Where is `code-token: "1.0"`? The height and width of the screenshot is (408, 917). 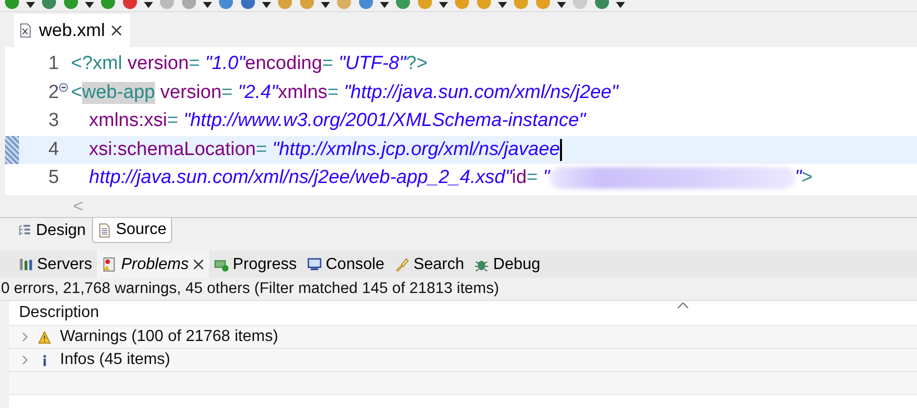
code-token: "1.0" is located at coordinates (225, 64).